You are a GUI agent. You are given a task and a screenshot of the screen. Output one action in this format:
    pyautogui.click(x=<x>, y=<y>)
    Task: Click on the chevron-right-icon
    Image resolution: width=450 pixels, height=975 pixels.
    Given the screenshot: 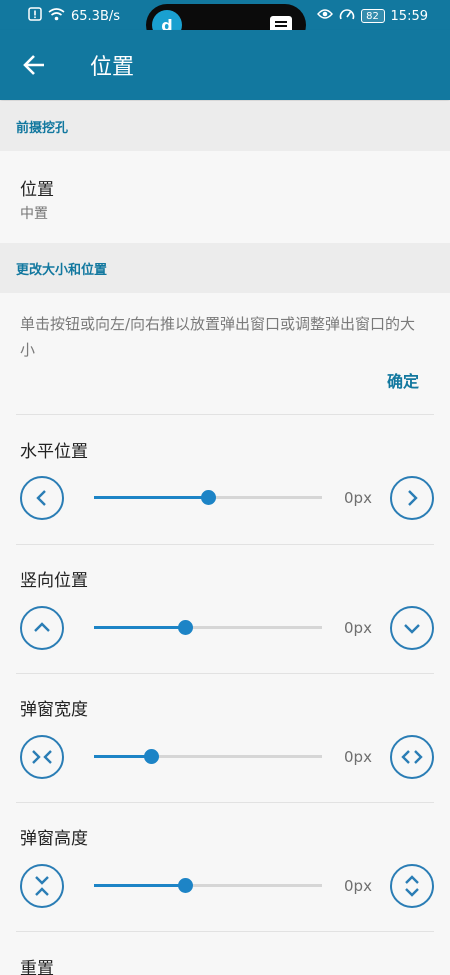 What is the action you would take?
    pyautogui.click(x=412, y=498)
    